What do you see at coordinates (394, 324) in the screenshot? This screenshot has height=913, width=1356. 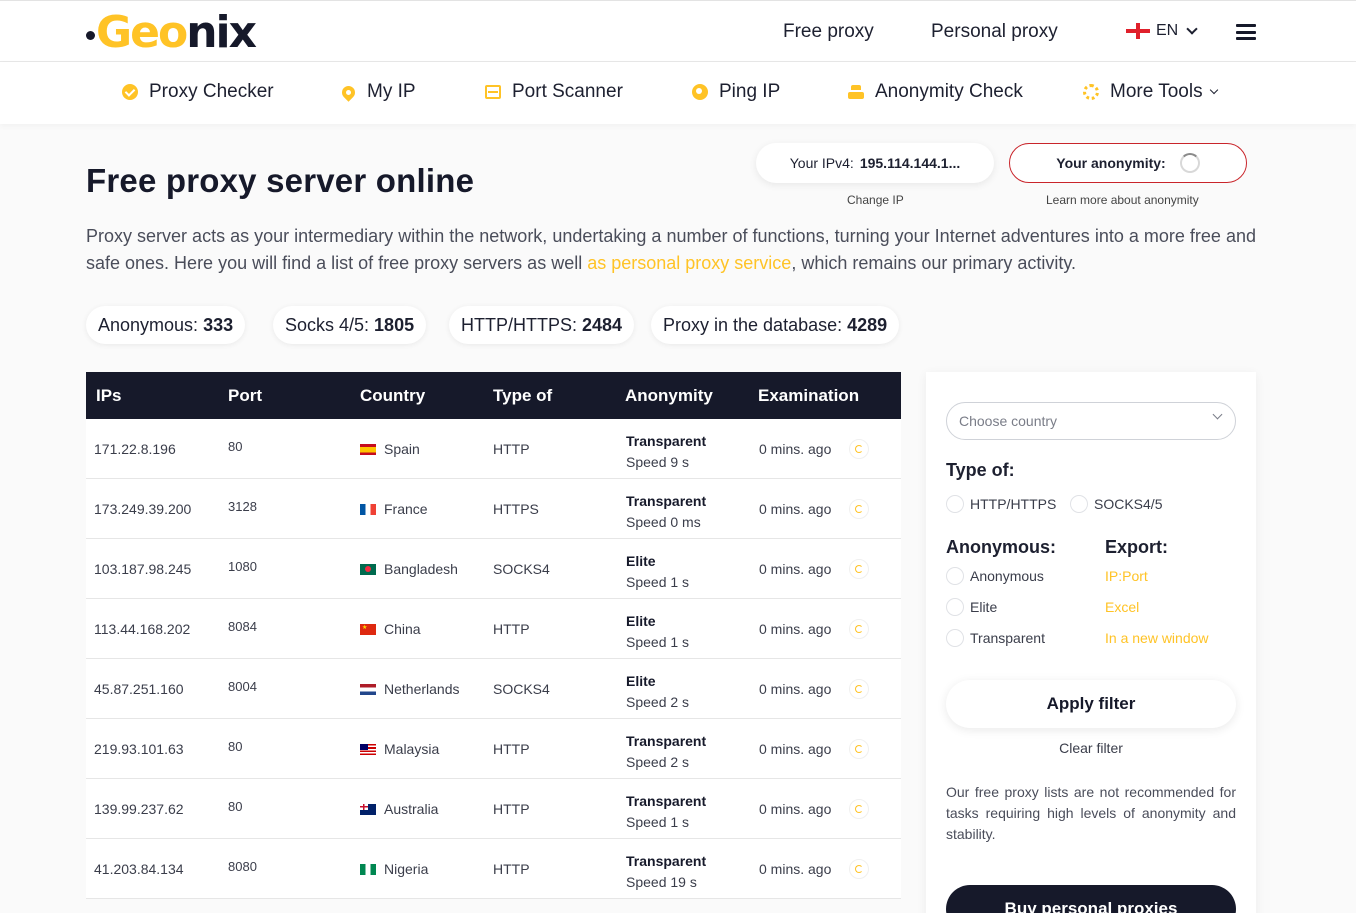 I see `stat-value: 1805` at bounding box center [394, 324].